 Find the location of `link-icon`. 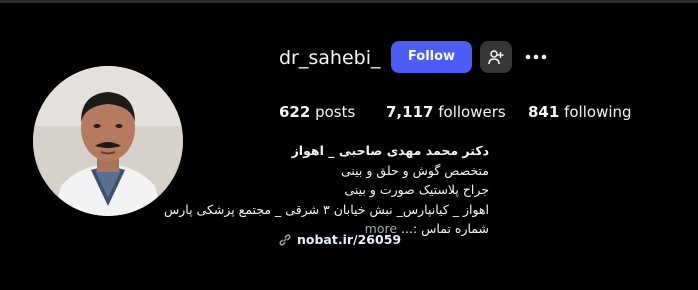

link-icon is located at coordinates (285, 239).